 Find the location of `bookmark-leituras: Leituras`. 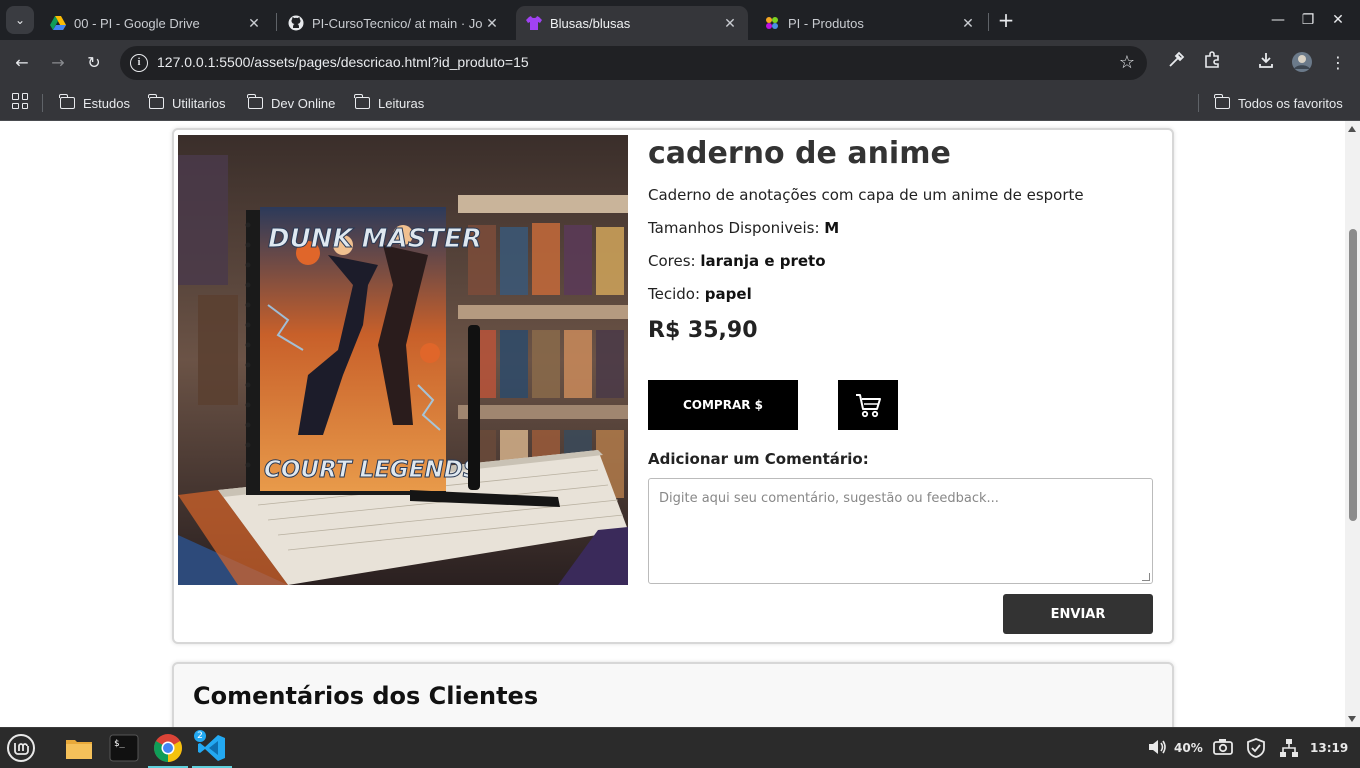

bookmark-leituras: Leituras is located at coordinates (389, 103).